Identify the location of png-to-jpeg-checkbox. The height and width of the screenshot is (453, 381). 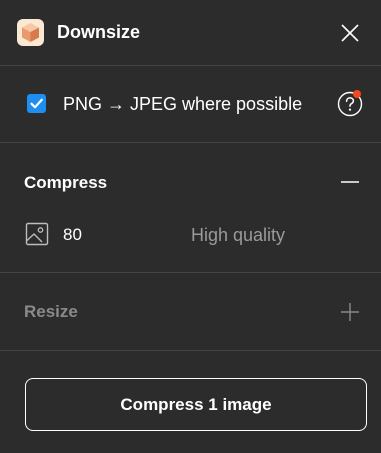
(36, 103).